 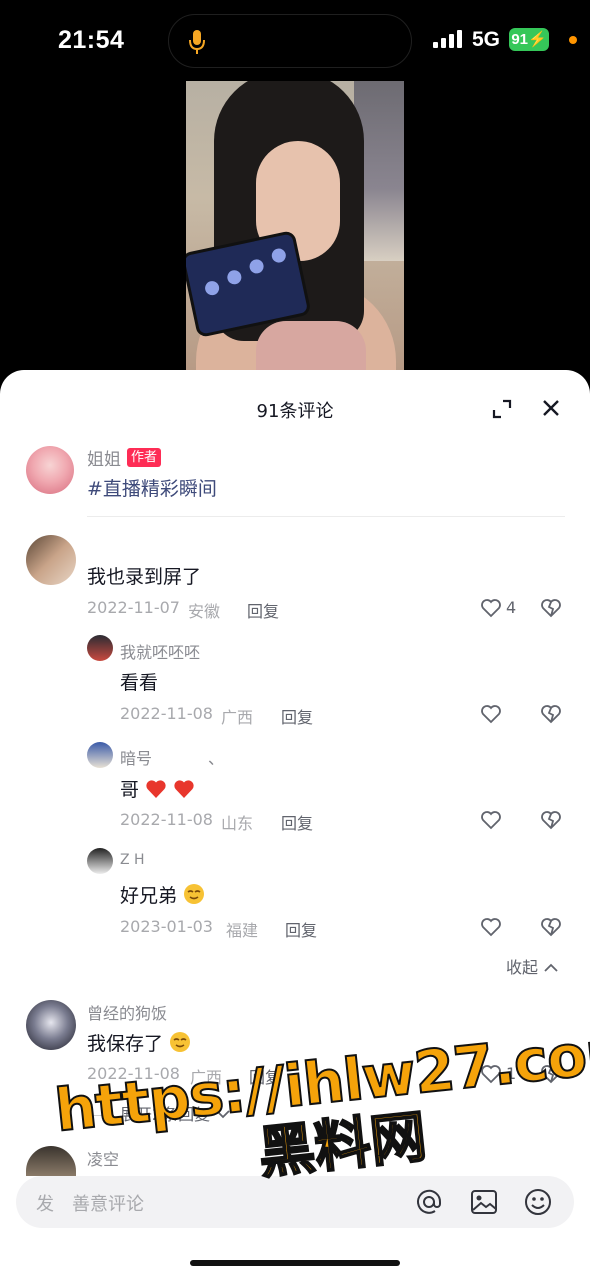 I want to click on reply-location: 广西, so click(x=237, y=717).